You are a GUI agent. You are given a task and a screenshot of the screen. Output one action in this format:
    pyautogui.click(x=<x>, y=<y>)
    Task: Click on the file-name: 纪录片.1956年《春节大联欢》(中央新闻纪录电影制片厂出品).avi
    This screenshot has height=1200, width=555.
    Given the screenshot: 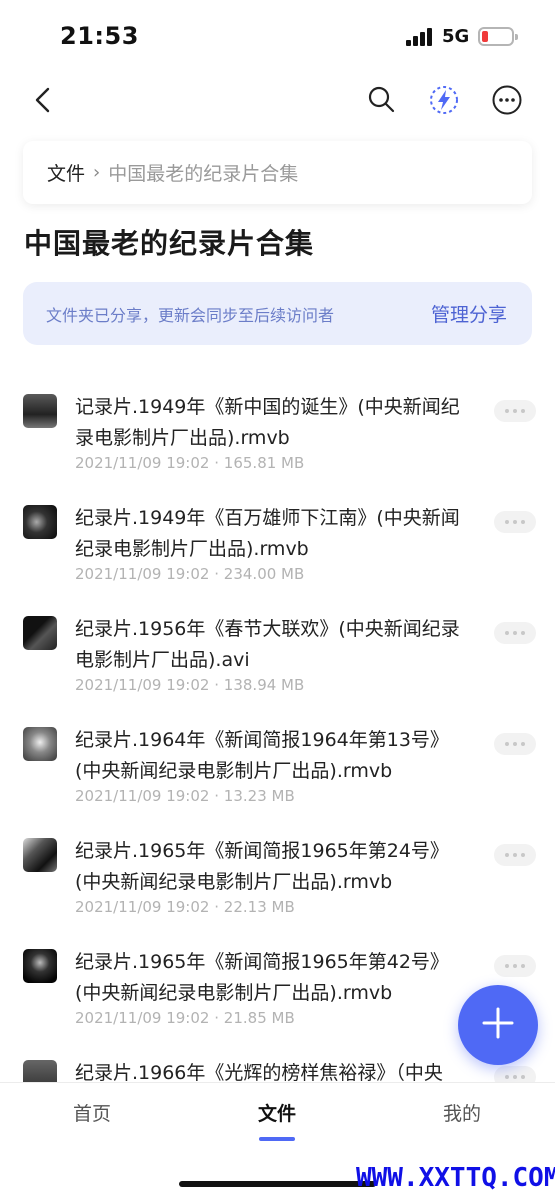 What is the action you would take?
    pyautogui.click(x=267, y=644)
    